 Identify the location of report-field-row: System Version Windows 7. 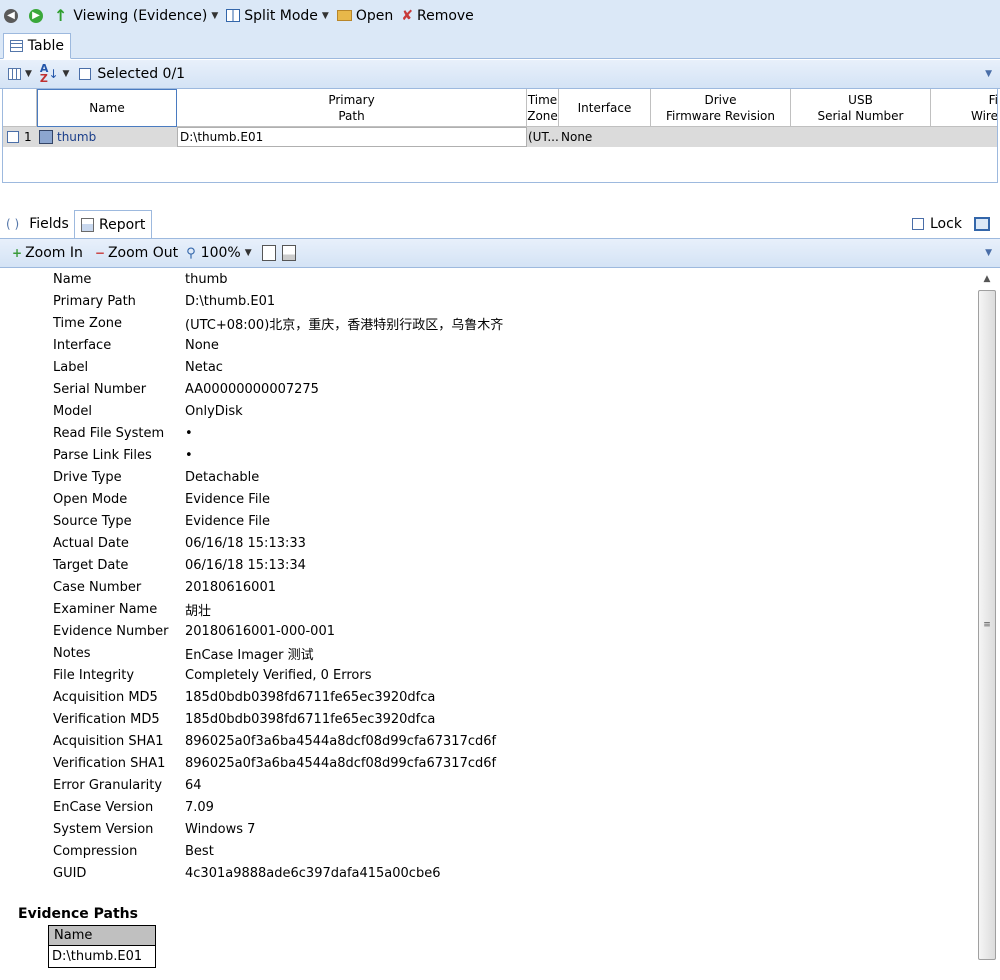
(487, 829).